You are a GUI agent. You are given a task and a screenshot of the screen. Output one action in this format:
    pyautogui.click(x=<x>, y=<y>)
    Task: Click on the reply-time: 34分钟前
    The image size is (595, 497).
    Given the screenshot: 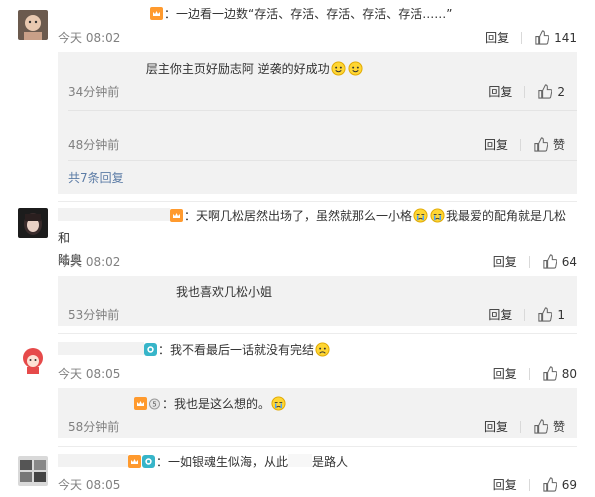 What is the action you would take?
    pyautogui.click(x=94, y=92)
    